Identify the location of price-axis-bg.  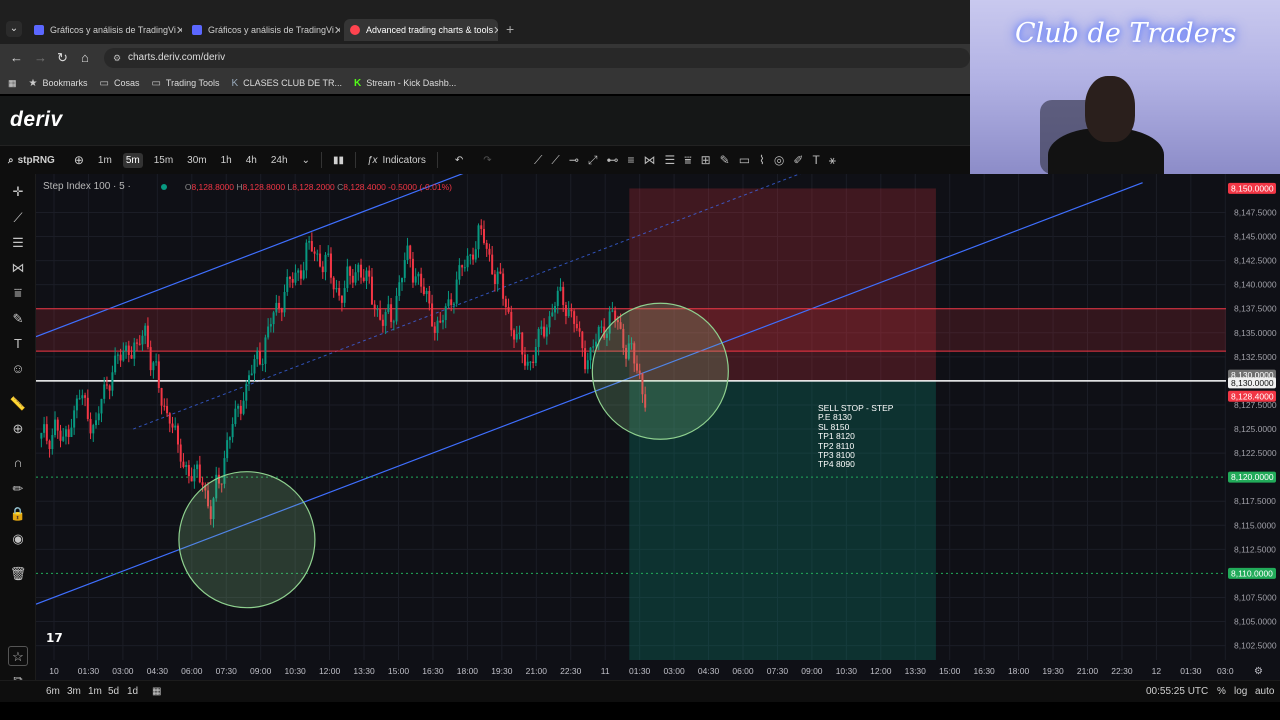
(1253, 417).